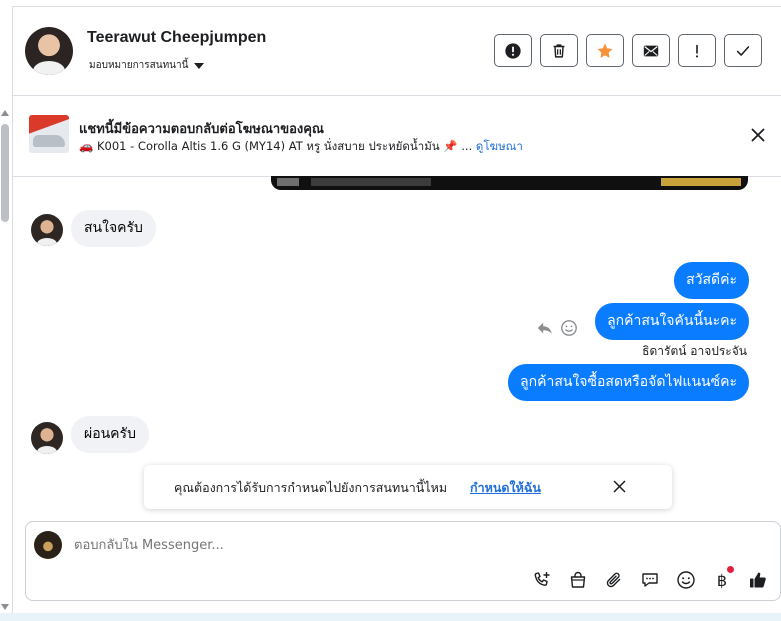 The height and width of the screenshot is (621, 781). Describe the element at coordinates (199, 65) in the screenshot. I see `caret-down-icon` at that location.